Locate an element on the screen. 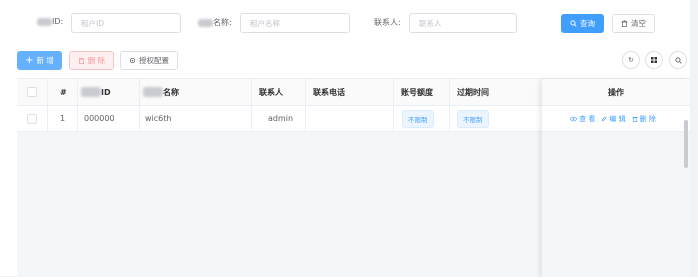 This screenshot has height=277, width=698. plus-icon: + is located at coordinates (29, 60).